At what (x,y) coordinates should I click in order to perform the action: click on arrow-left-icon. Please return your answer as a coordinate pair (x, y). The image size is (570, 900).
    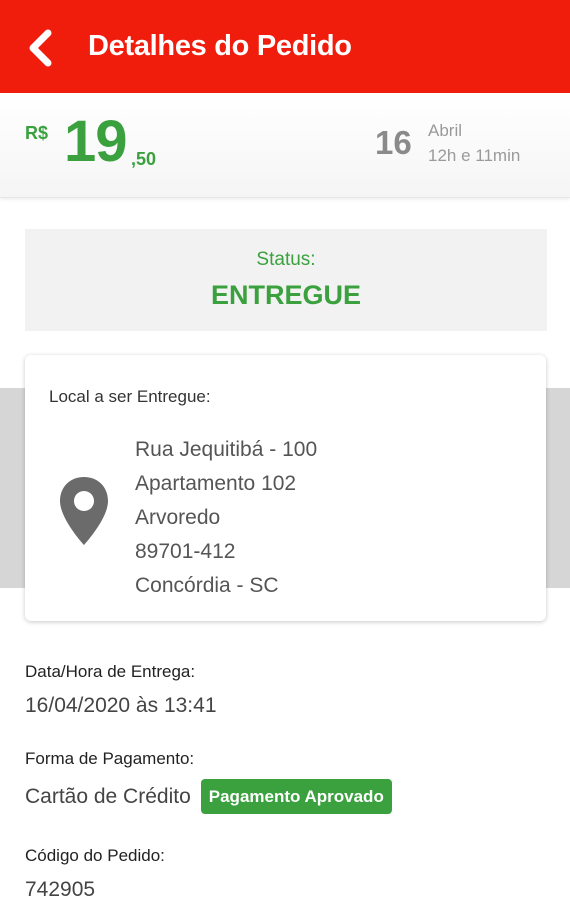
    Looking at the image, I should click on (40, 48).